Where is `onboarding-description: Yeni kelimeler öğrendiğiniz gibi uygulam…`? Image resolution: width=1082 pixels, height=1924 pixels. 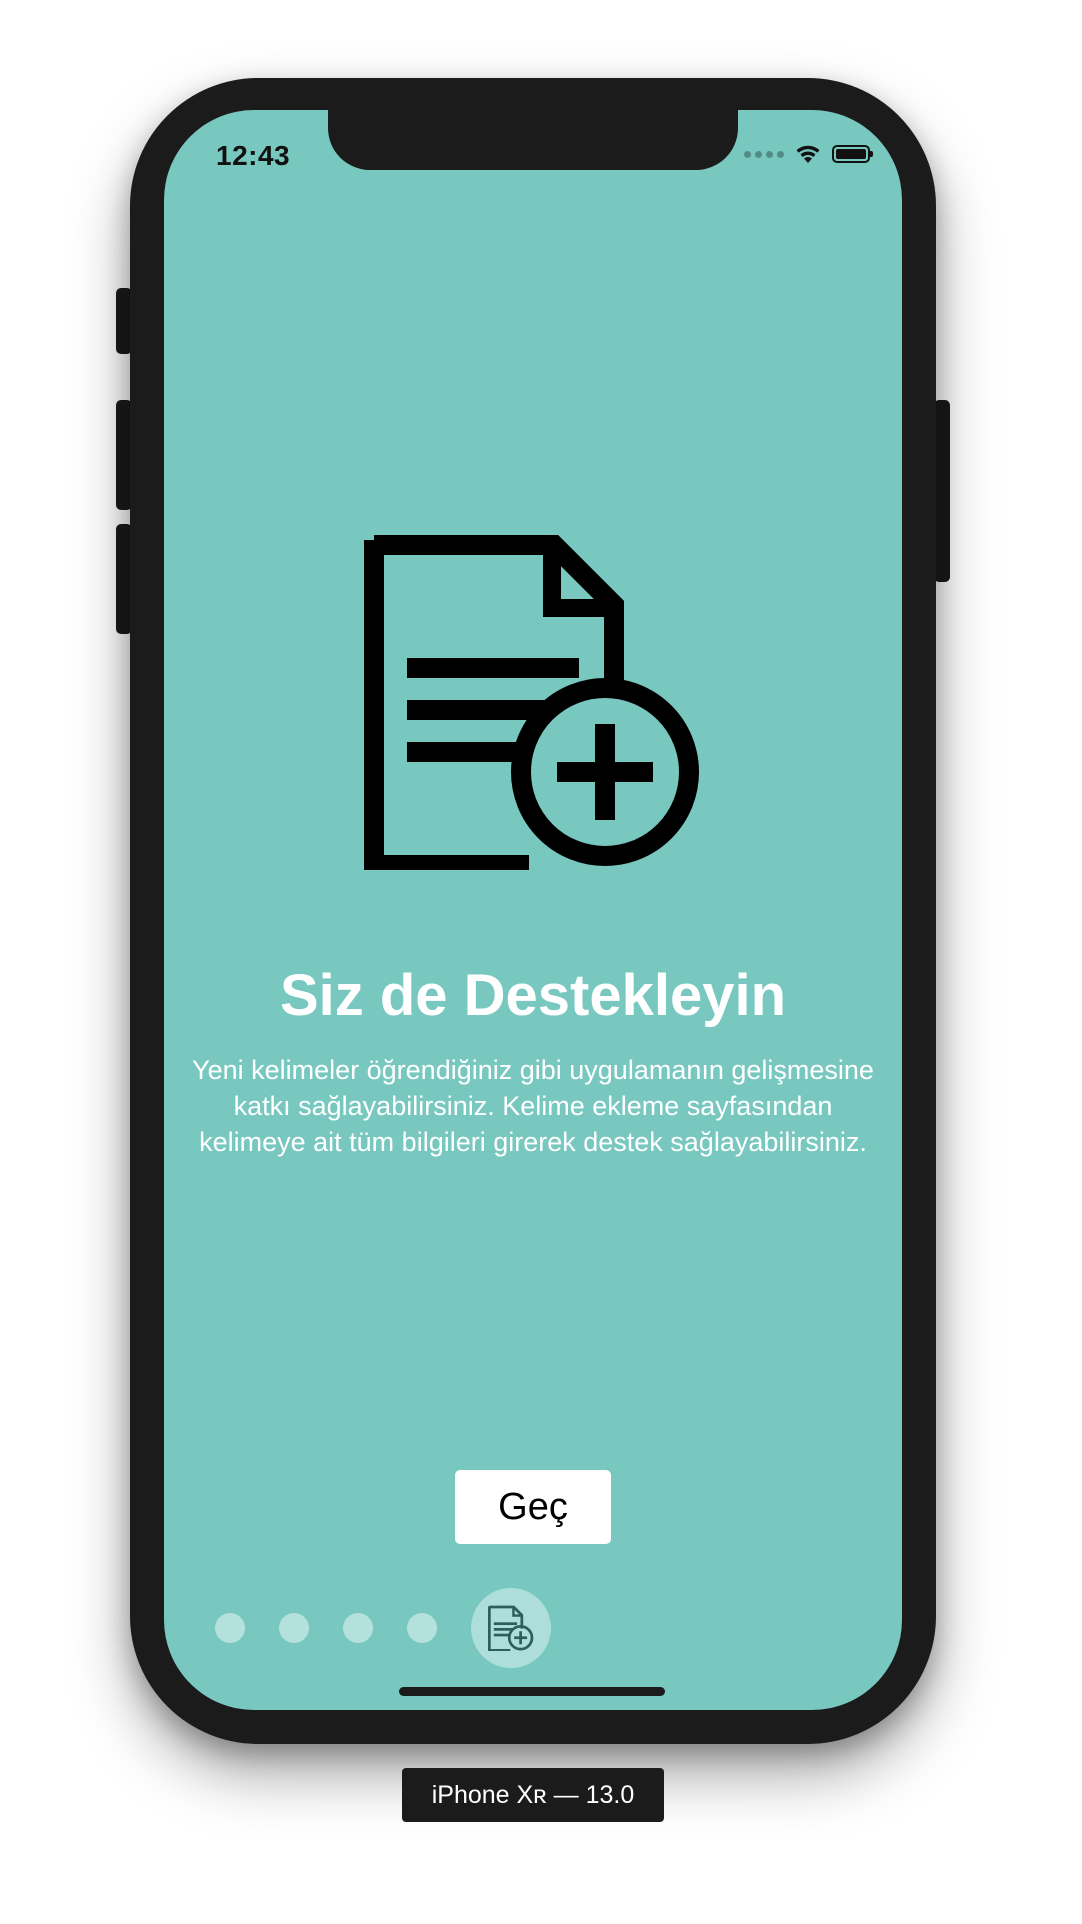 onboarding-description: Yeni kelimeler öğrendiğiniz gibi uygulam… is located at coordinates (533, 1106).